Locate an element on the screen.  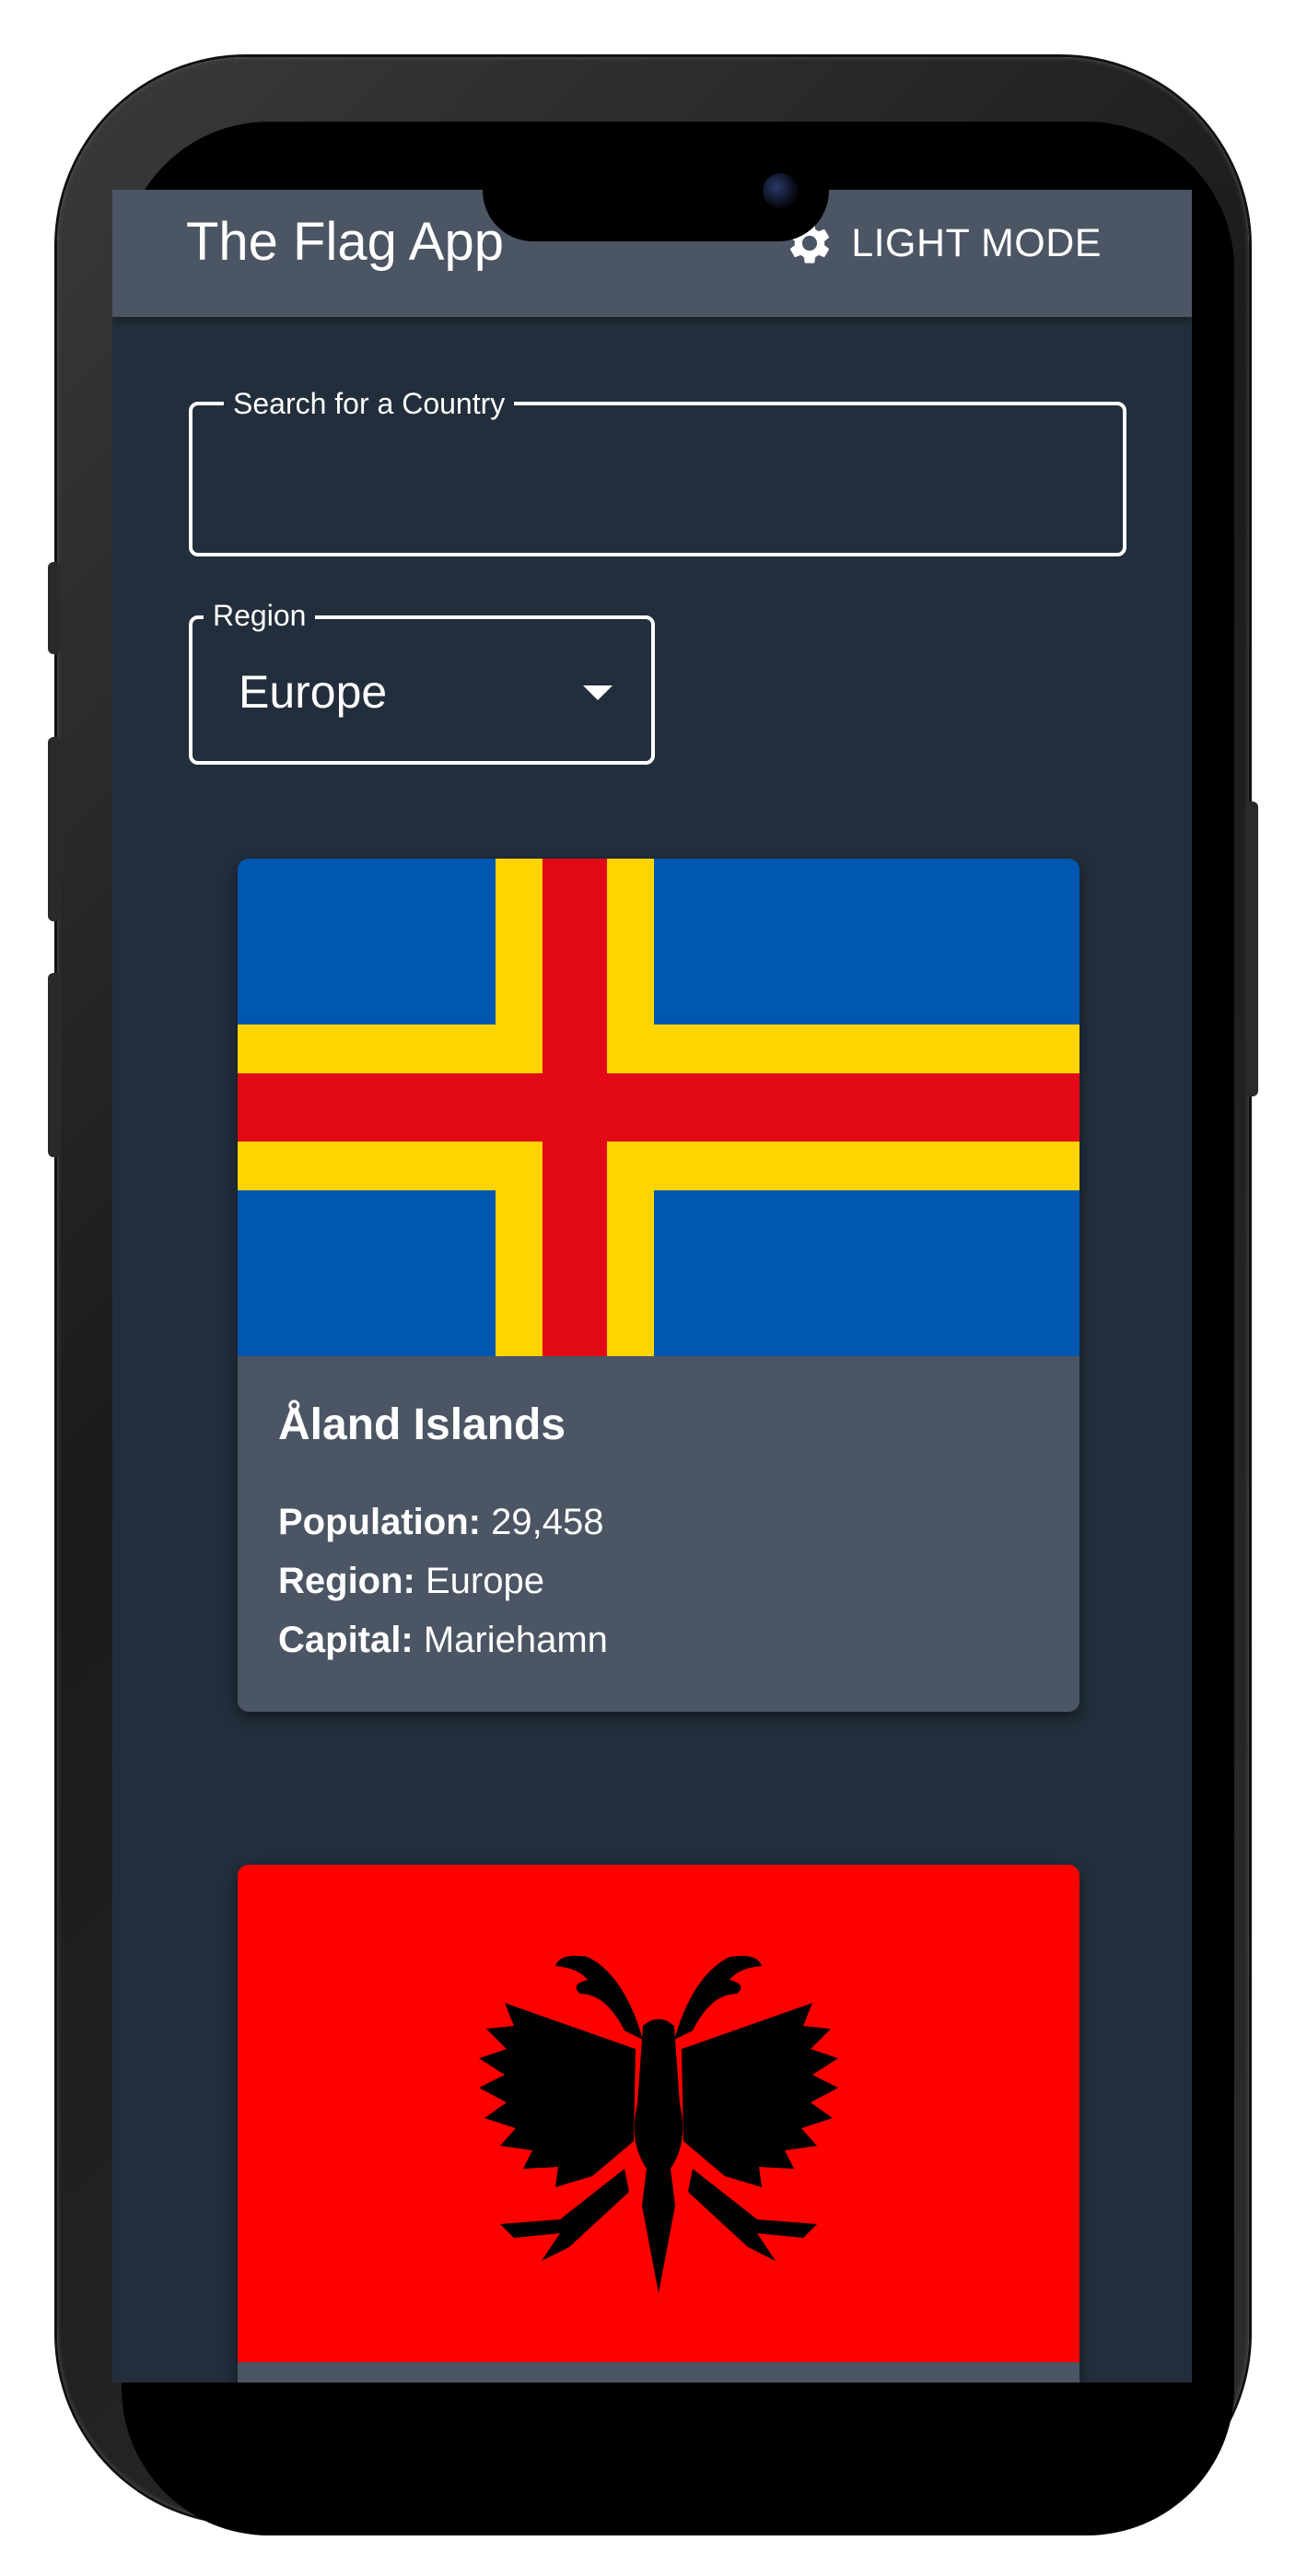
mute-switch is located at coordinates (54, 608).